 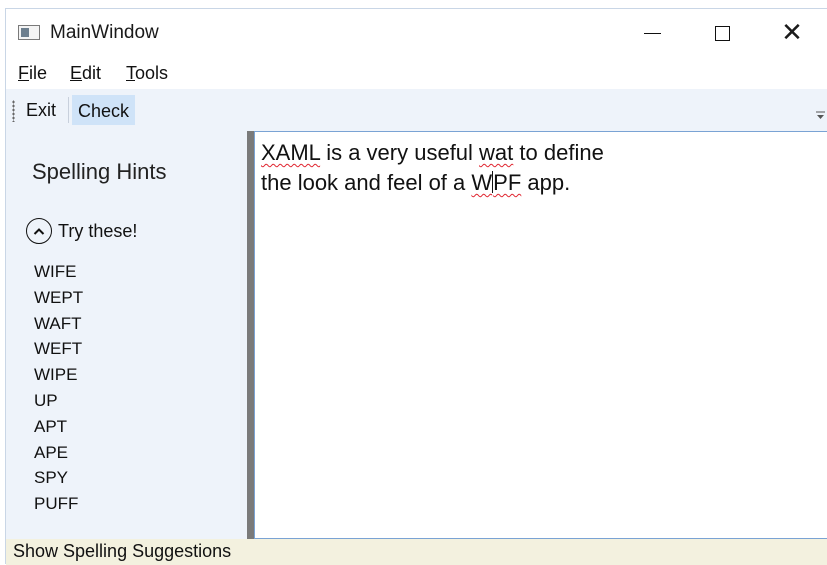 I want to click on menu-edit: Edit, so click(x=85, y=73).